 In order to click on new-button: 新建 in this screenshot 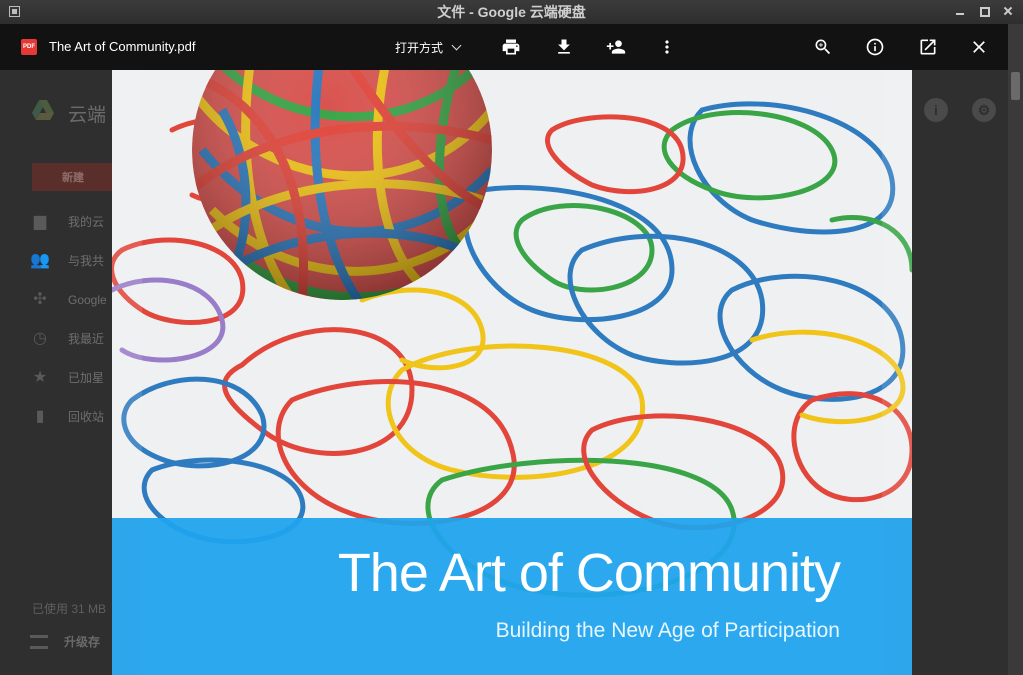, I will do `click(73, 177)`.